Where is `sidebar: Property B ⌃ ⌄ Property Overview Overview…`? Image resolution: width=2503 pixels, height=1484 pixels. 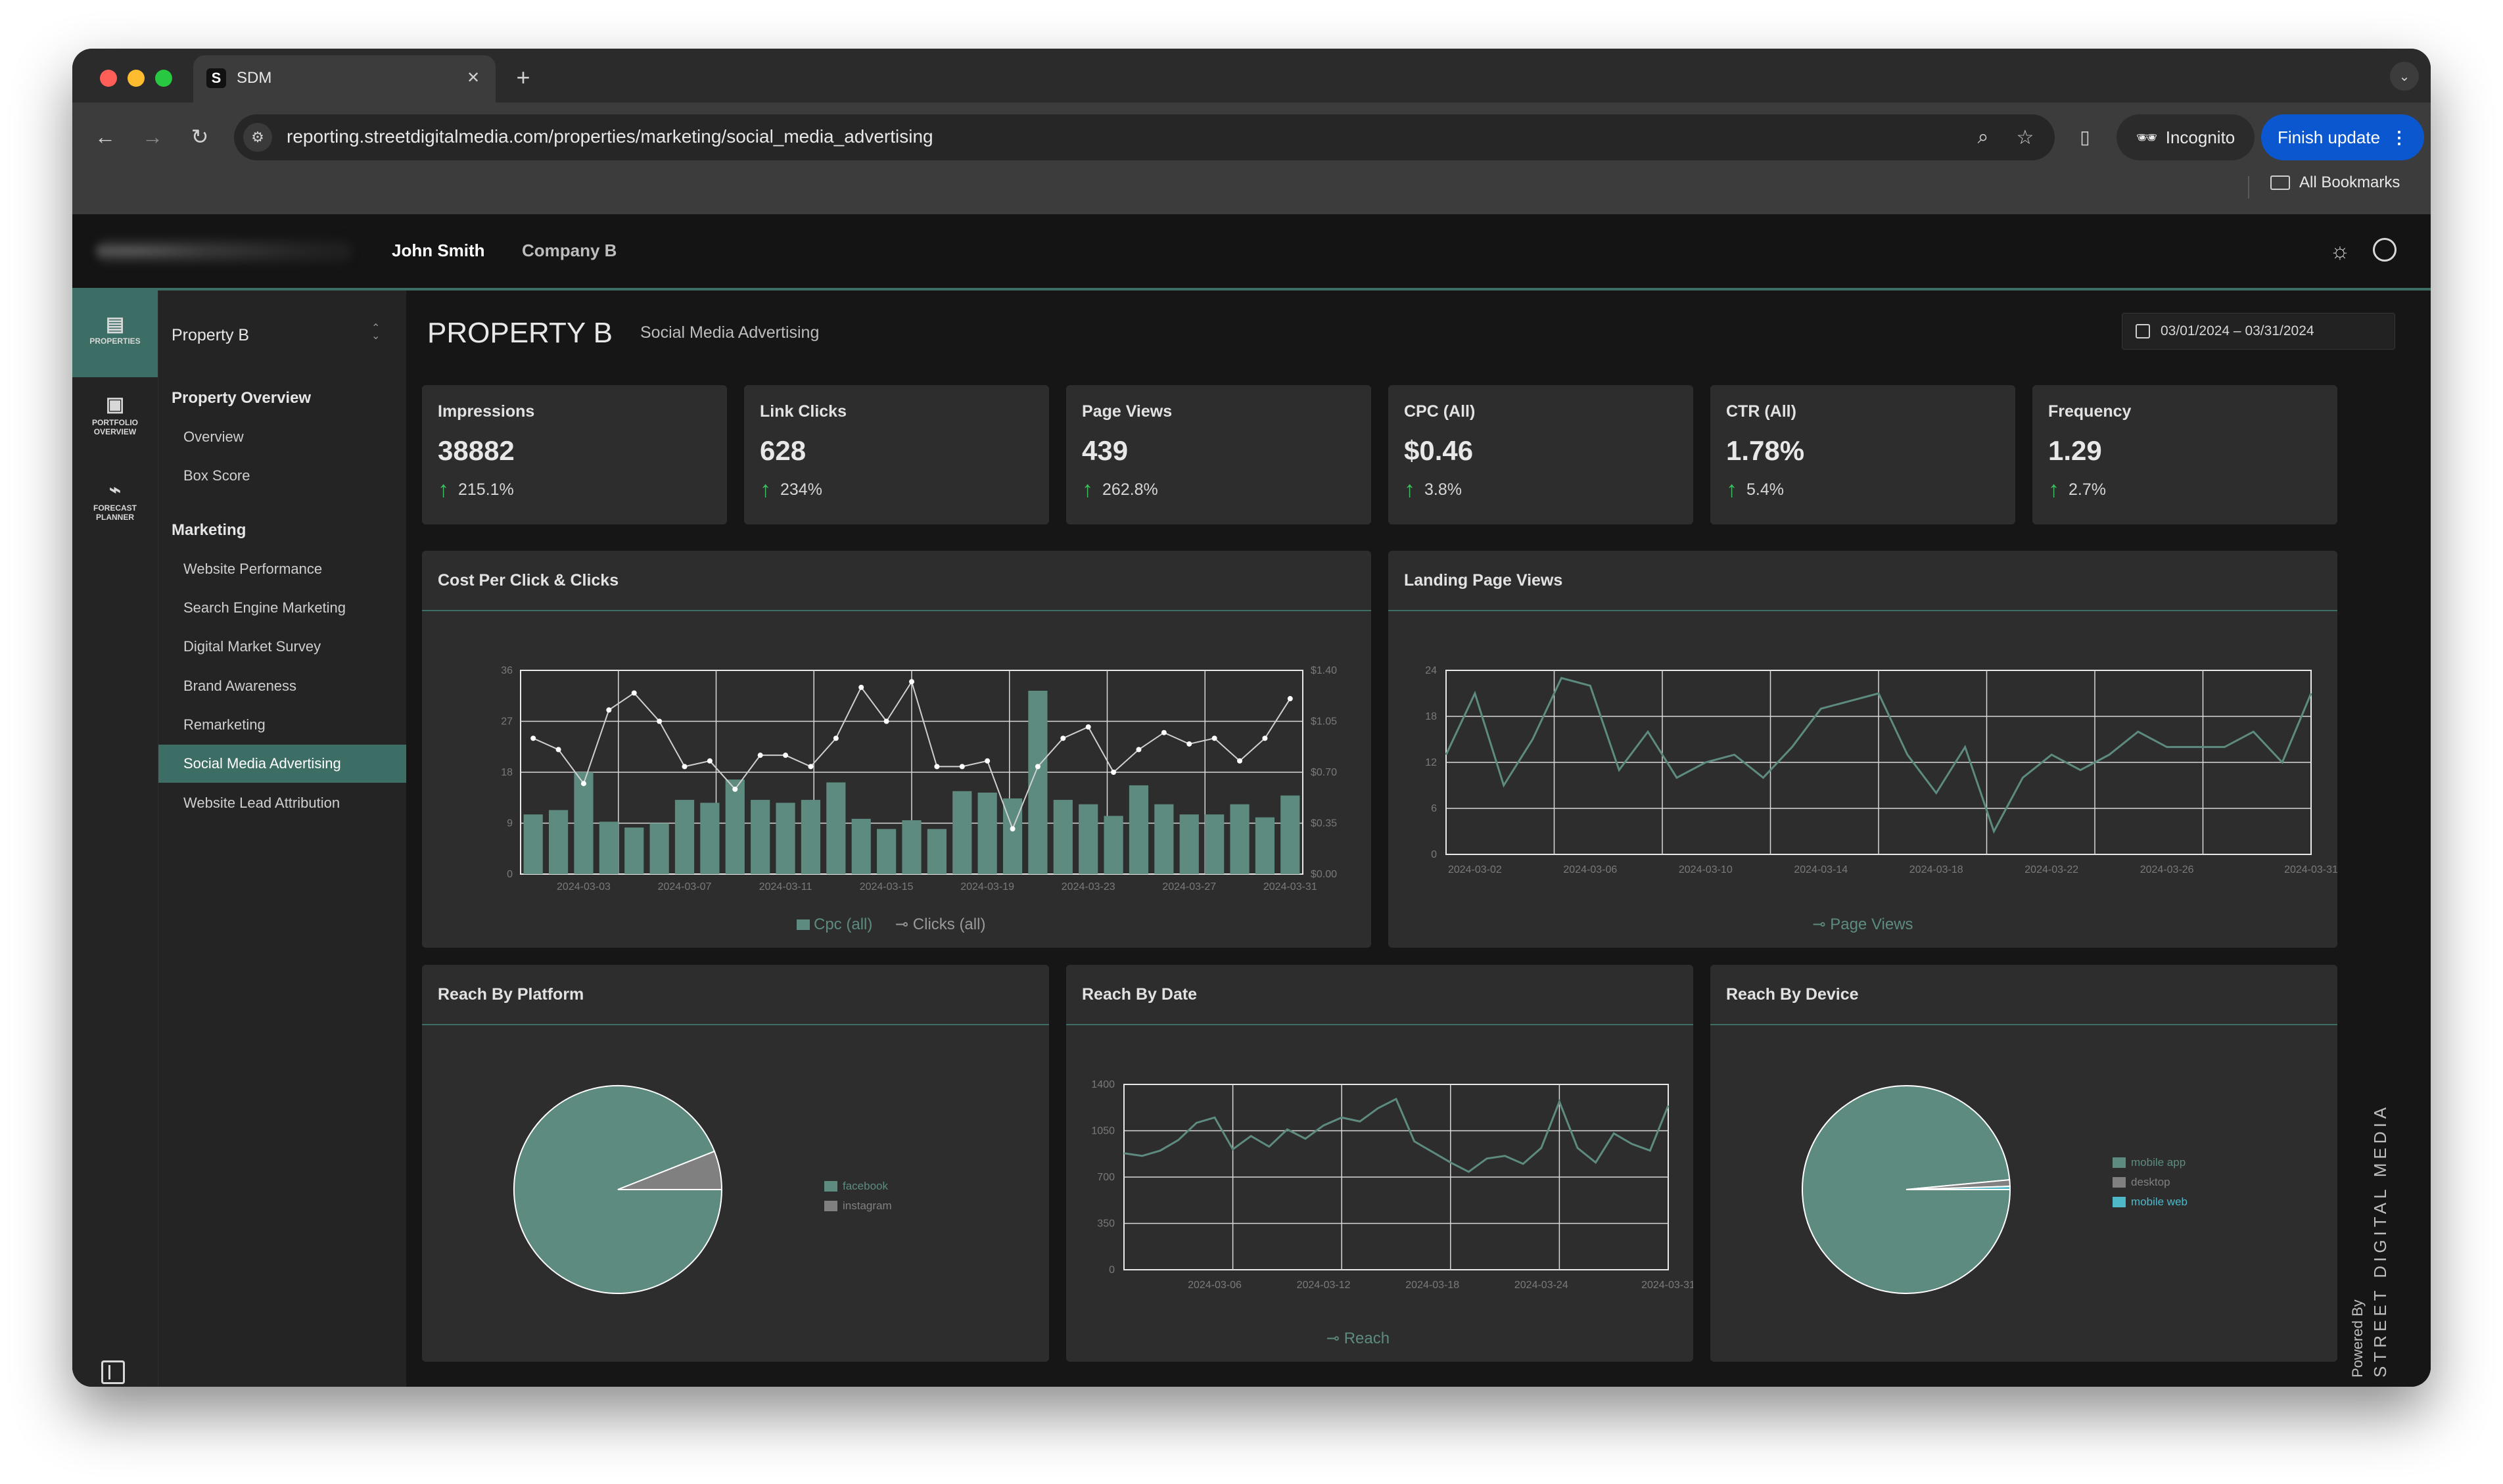
sidebar: Property B ⌃ ⌄ Property Overview Overview… is located at coordinates (282, 838).